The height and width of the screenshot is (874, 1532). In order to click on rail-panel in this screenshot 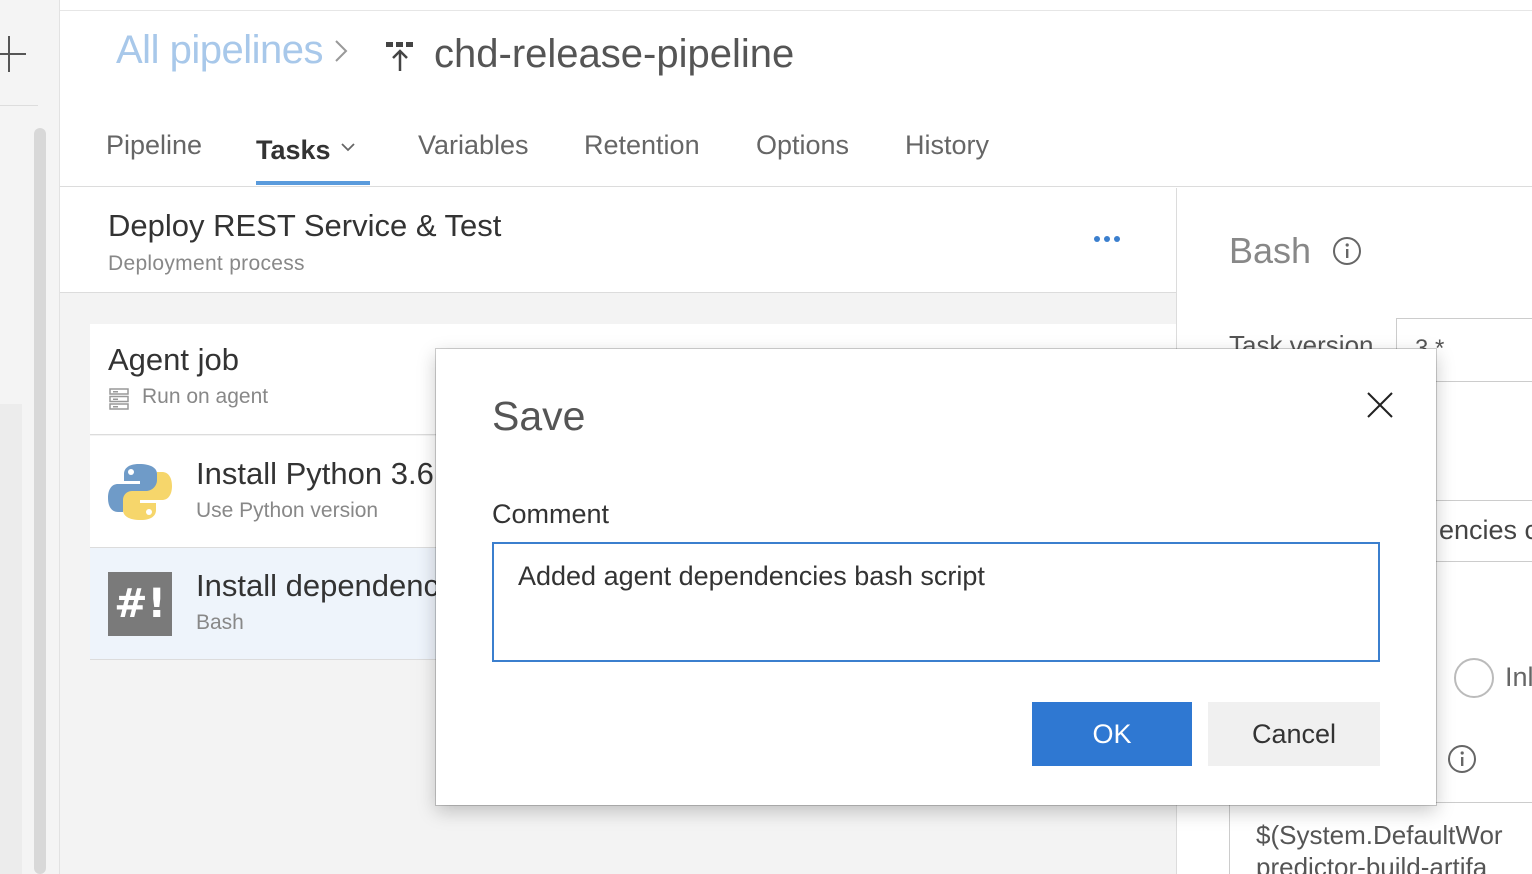, I will do `click(11, 639)`.